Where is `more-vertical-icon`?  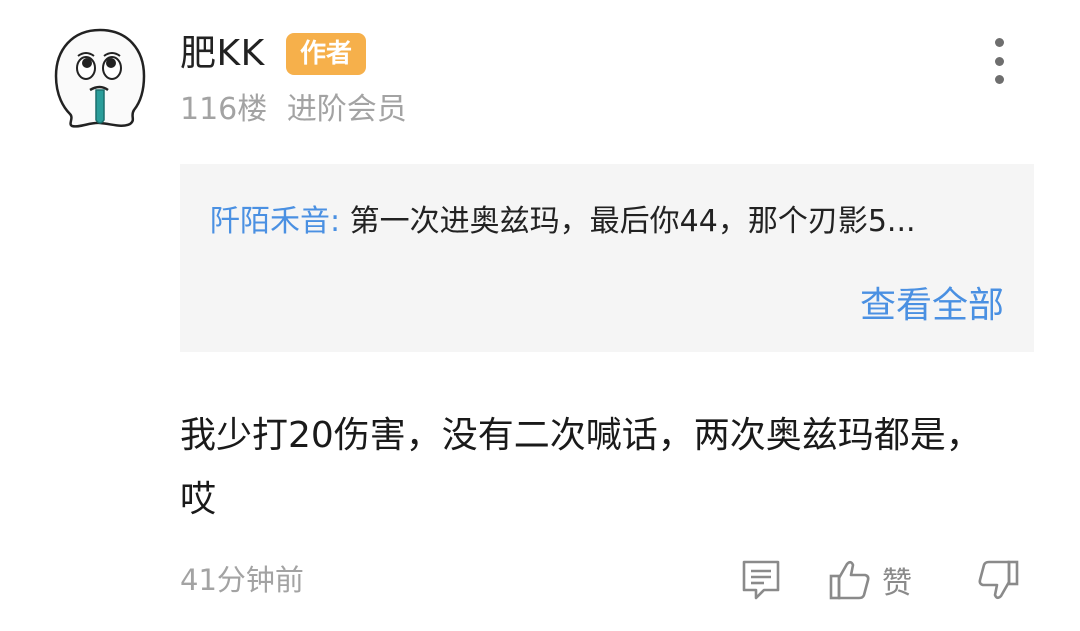 more-vertical-icon is located at coordinates (999, 42).